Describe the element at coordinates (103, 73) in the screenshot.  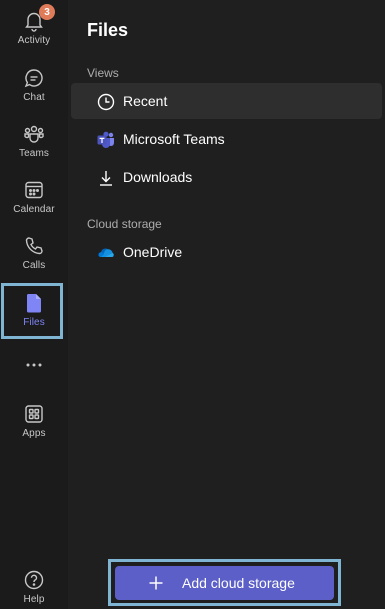
I see `views-section-header: Views` at that location.